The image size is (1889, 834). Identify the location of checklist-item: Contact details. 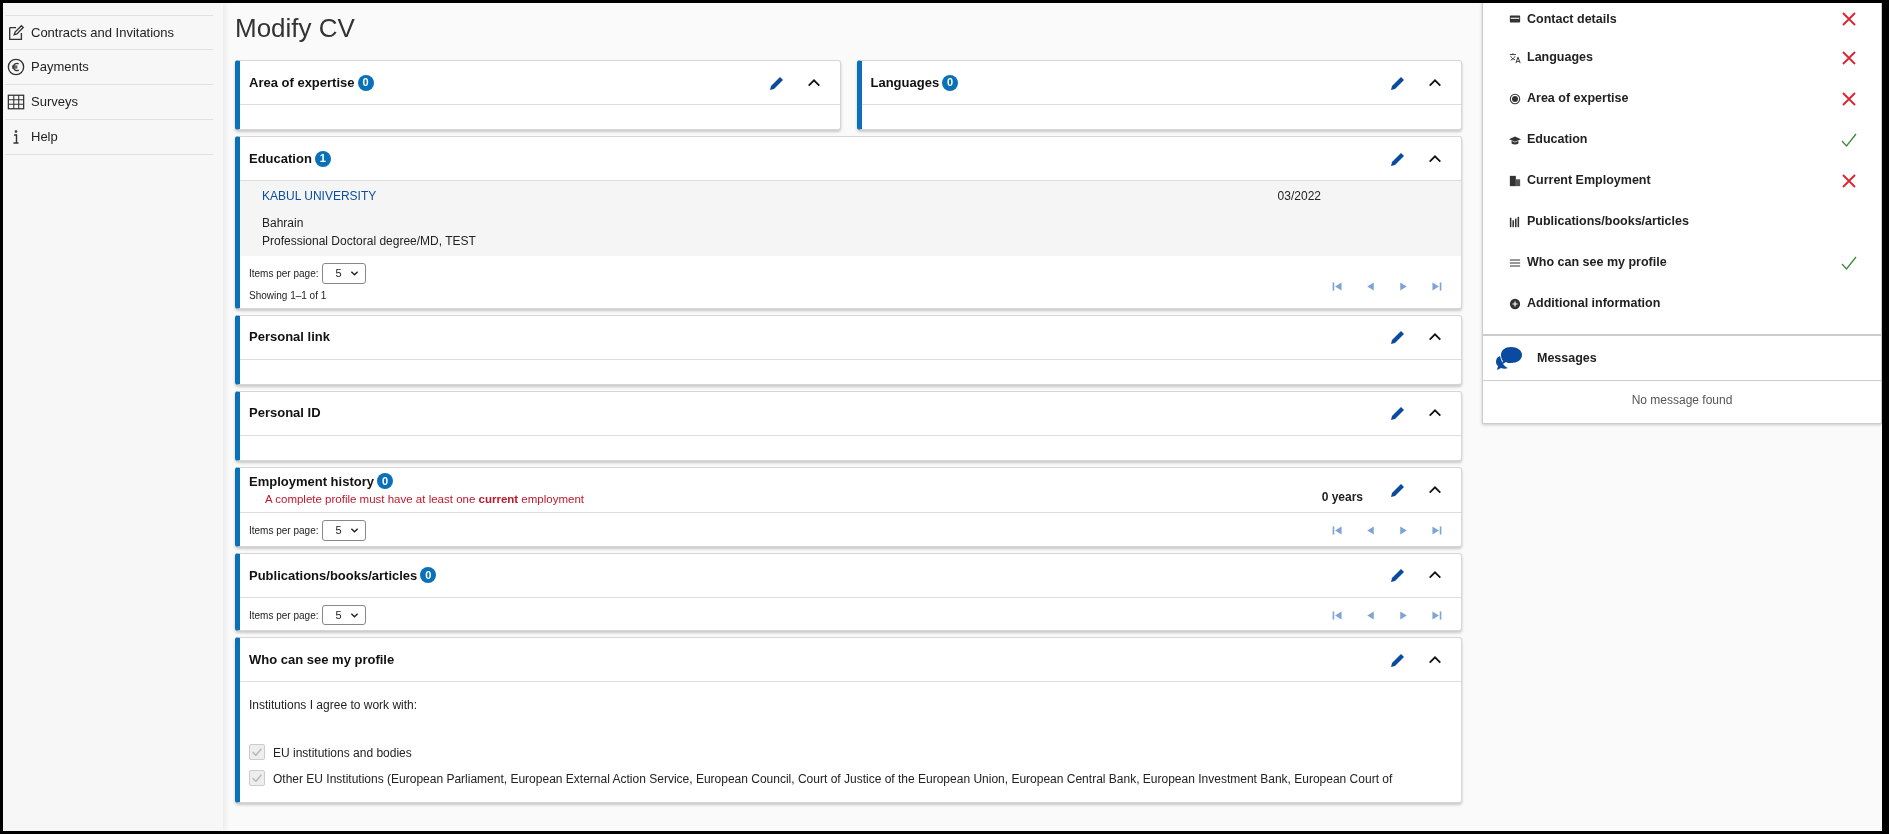
(1682, 20).